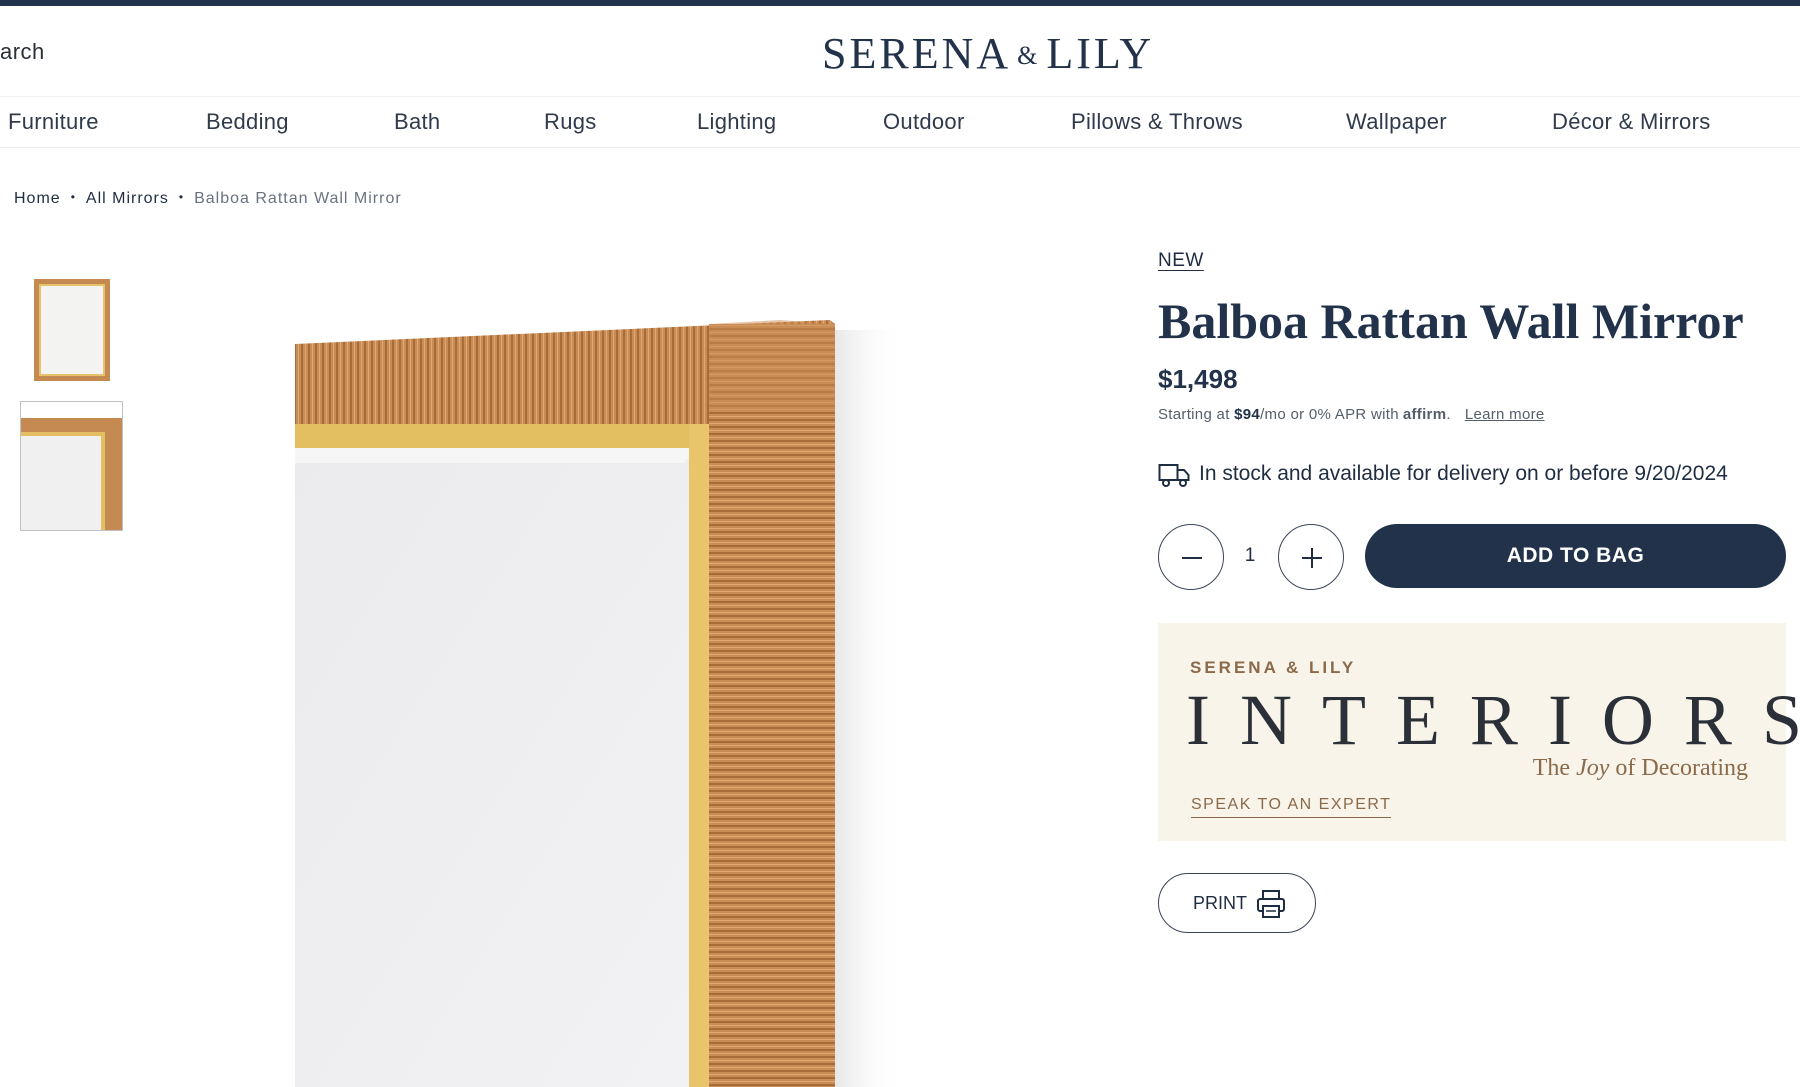 The height and width of the screenshot is (1087, 1800). Describe the element at coordinates (1196, 414) in the screenshot. I see `financing-prefix: Starting at` at that location.